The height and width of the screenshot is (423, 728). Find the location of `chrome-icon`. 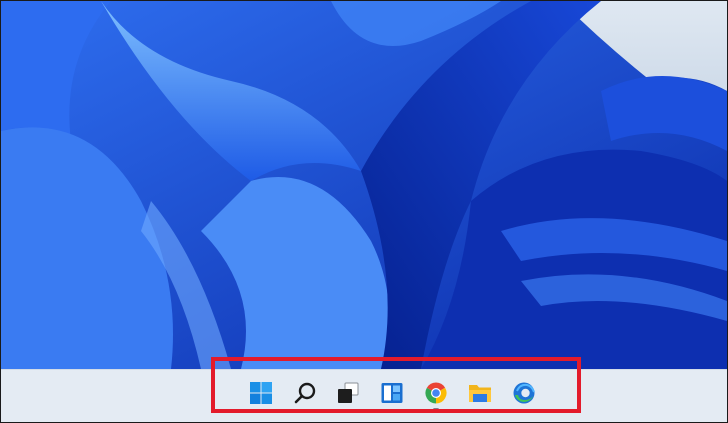

chrome-icon is located at coordinates (436, 393).